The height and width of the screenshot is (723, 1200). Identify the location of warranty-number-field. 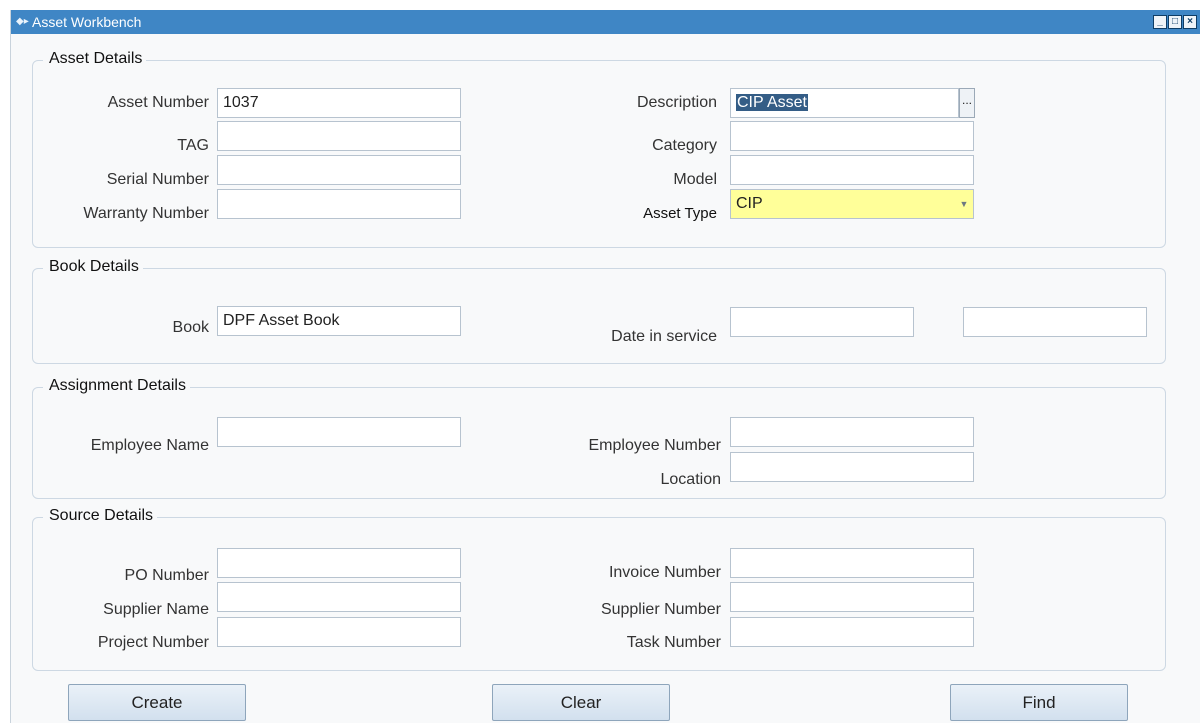
(339, 204).